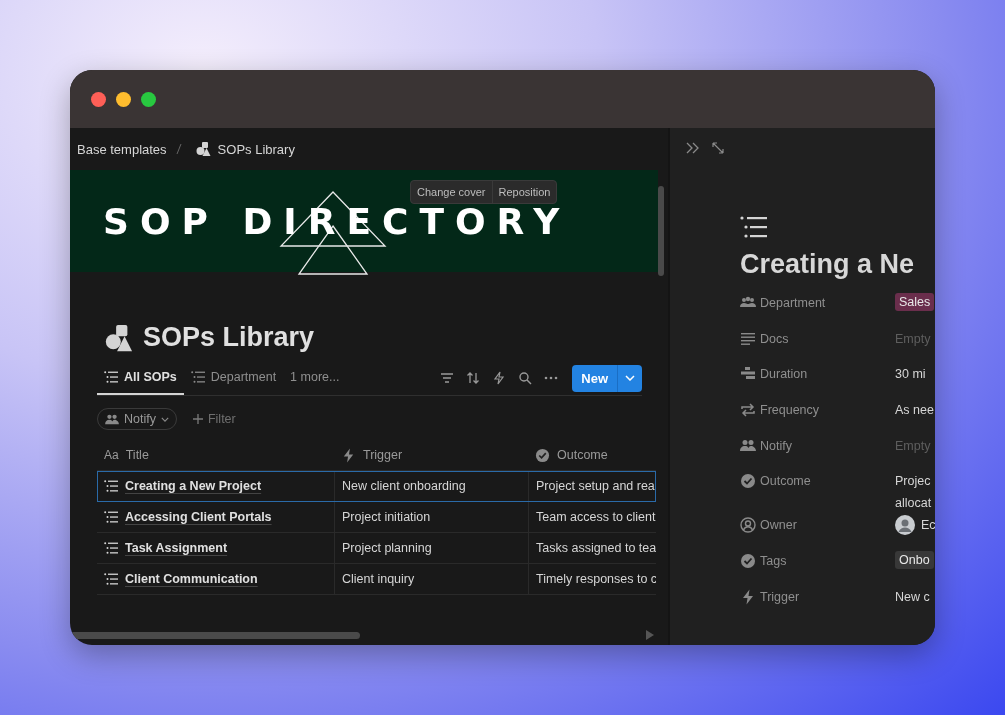  What do you see at coordinates (140, 378) in the screenshot?
I see `view-tab: All SOPs` at bounding box center [140, 378].